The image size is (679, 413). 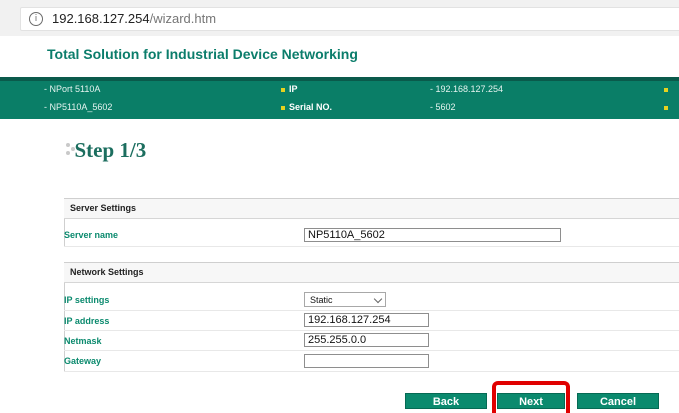 What do you see at coordinates (618, 401) in the screenshot?
I see `cancel-button: Cancel` at bounding box center [618, 401].